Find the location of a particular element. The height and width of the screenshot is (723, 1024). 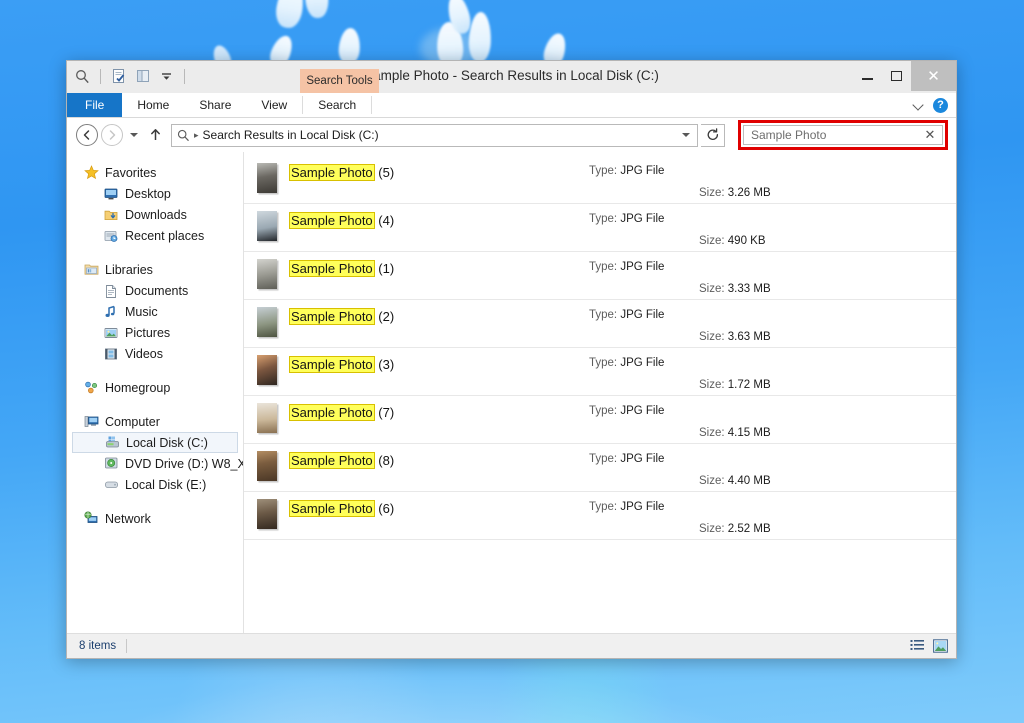

sidebar-item-homegroup: Homegroup is located at coordinates (155, 387).